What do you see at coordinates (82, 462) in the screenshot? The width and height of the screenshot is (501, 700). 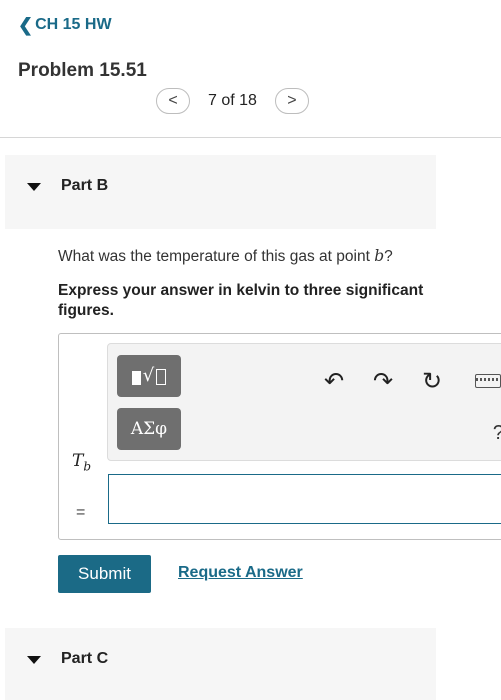 I see `answer-variable: Tb` at bounding box center [82, 462].